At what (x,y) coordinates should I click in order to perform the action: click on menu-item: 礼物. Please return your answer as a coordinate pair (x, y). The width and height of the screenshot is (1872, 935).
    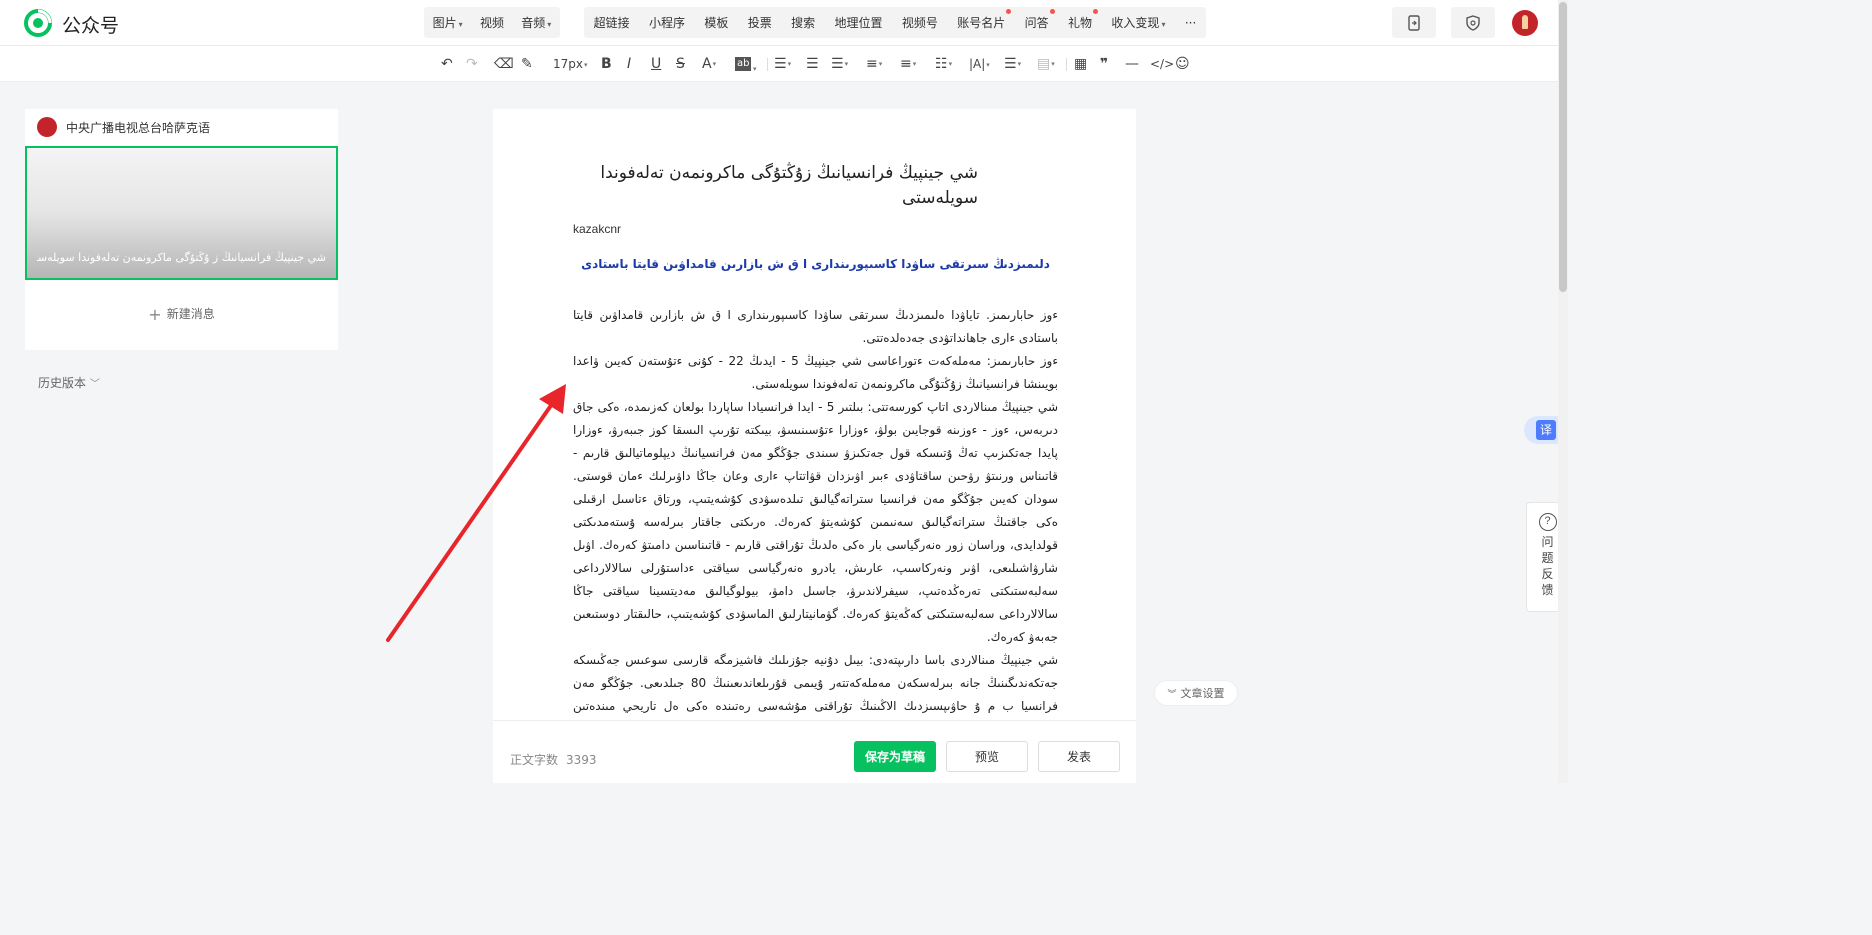
    Looking at the image, I should click on (1080, 20).